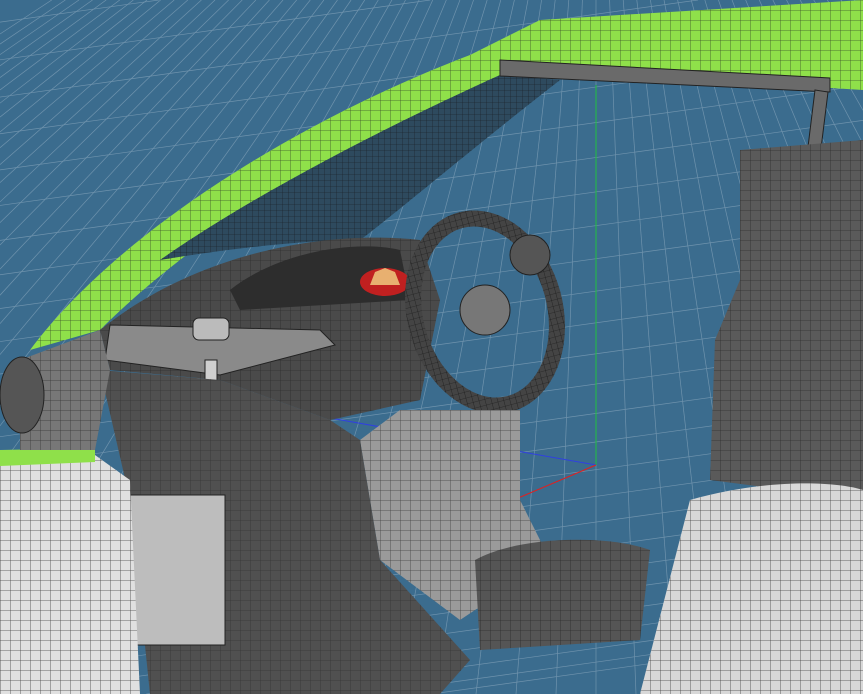  Describe the element at coordinates (70, 574) in the screenshot. I see `body-side-panel-mesh` at that location.